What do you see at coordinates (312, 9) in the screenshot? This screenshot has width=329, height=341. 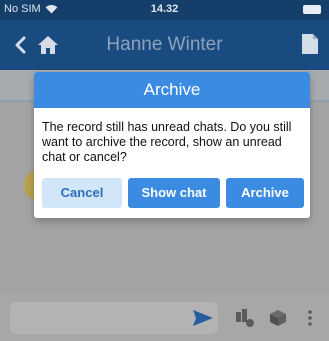 I see `battery-icon` at bounding box center [312, 9].